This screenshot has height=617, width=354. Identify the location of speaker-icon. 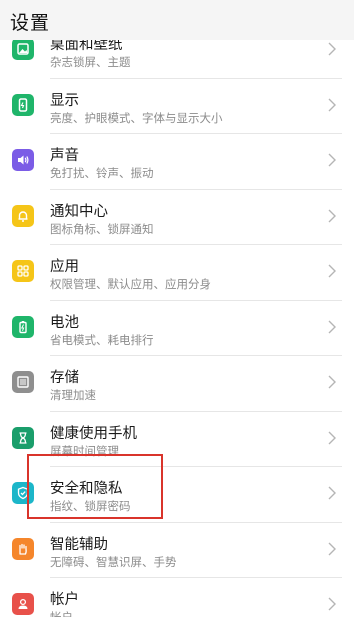
(23, 160).